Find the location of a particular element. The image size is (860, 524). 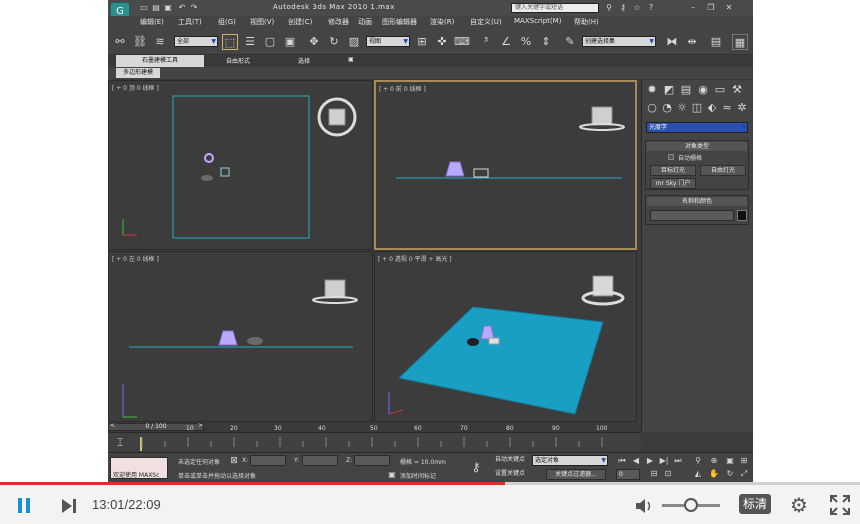

select-object-icon: ⬚ is located at coordinates (230, 42).